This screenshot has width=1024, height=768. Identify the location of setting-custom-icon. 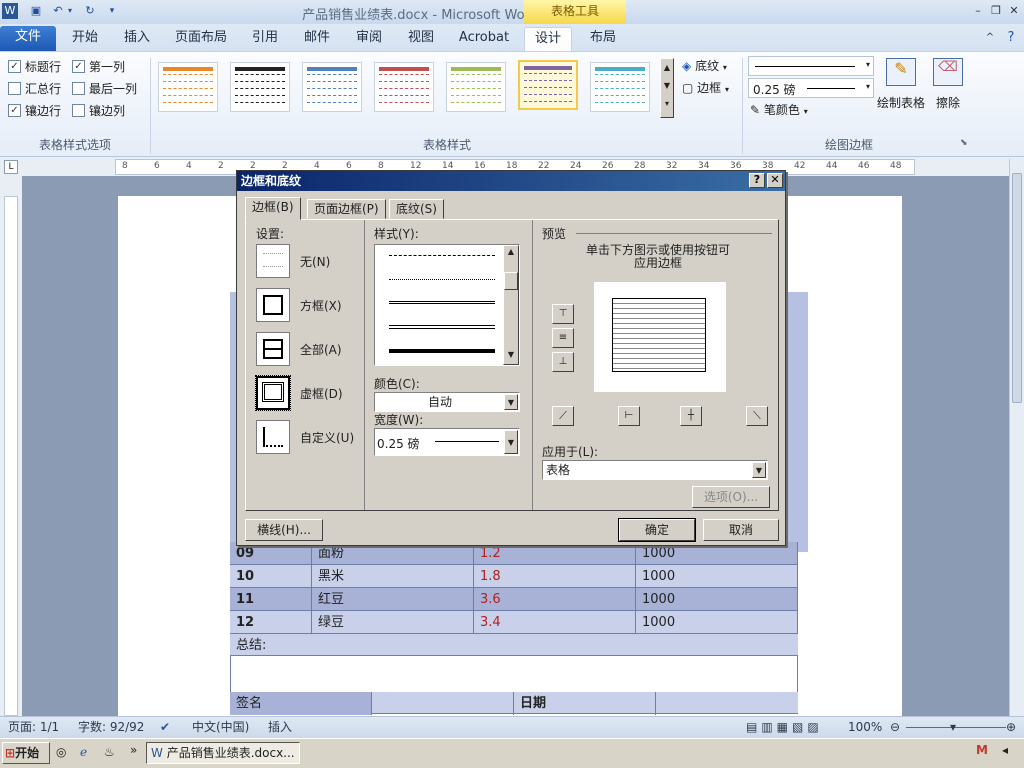
(273, 437).